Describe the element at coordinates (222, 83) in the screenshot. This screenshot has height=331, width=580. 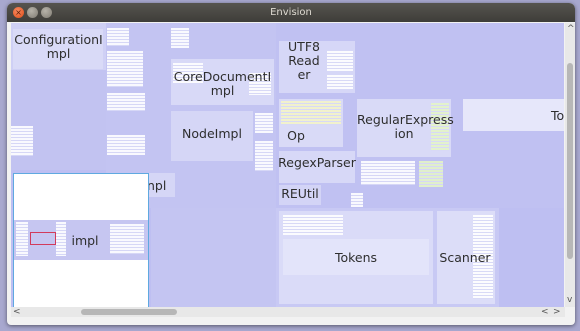
I see `coredocumentimpl-label: CoreDocumentI mpl` at that location.